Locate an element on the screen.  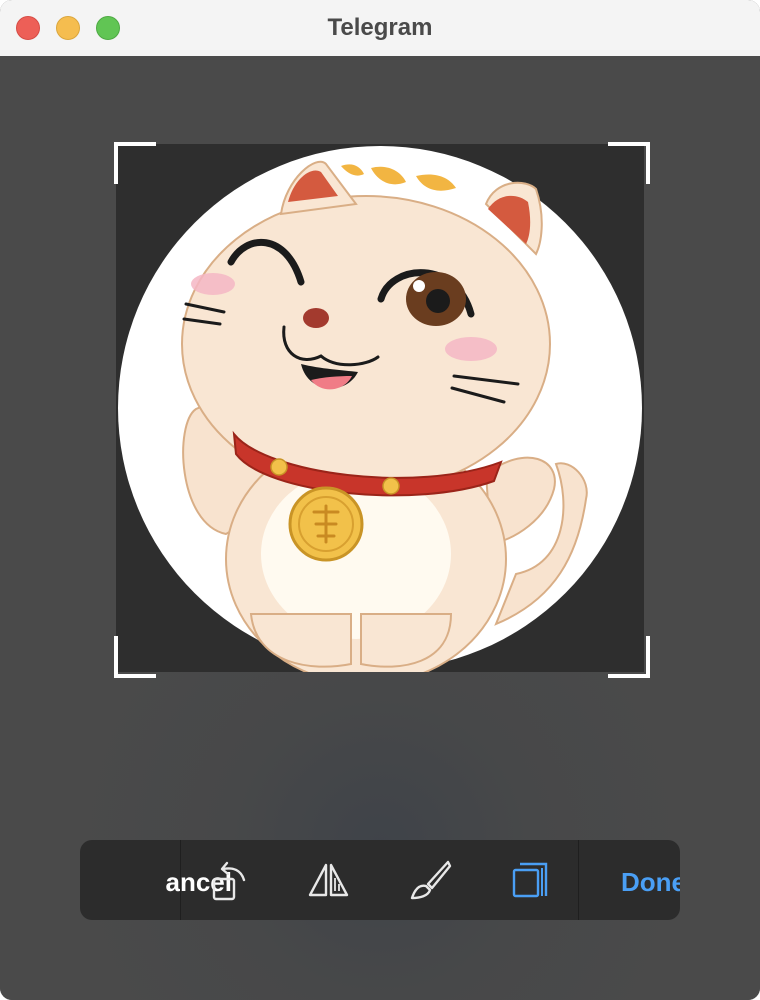
aspect-ratio-button is located at coordinates (530, 880).